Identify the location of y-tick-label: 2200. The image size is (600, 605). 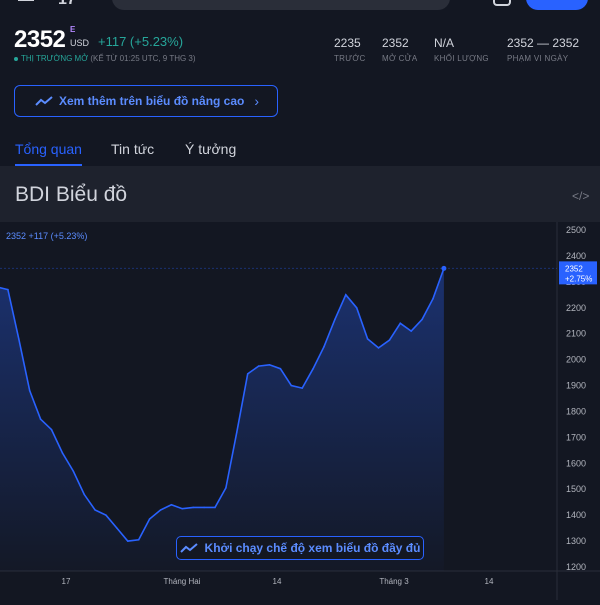
(576, 308).